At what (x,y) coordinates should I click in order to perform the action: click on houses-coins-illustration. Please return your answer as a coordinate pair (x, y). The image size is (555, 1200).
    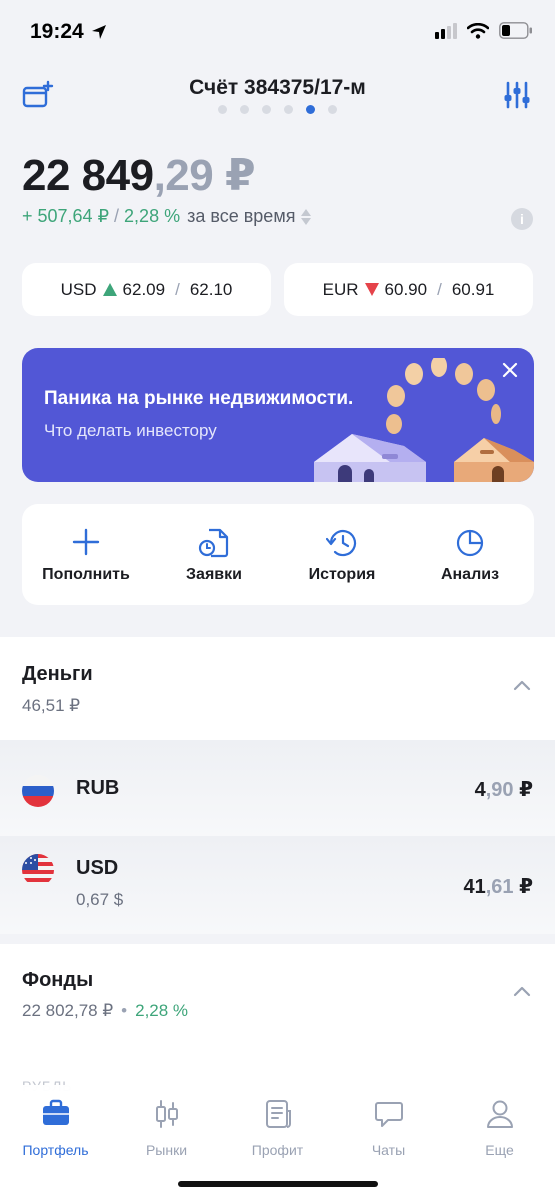
    Looking at the image, I should click on (424, 420).